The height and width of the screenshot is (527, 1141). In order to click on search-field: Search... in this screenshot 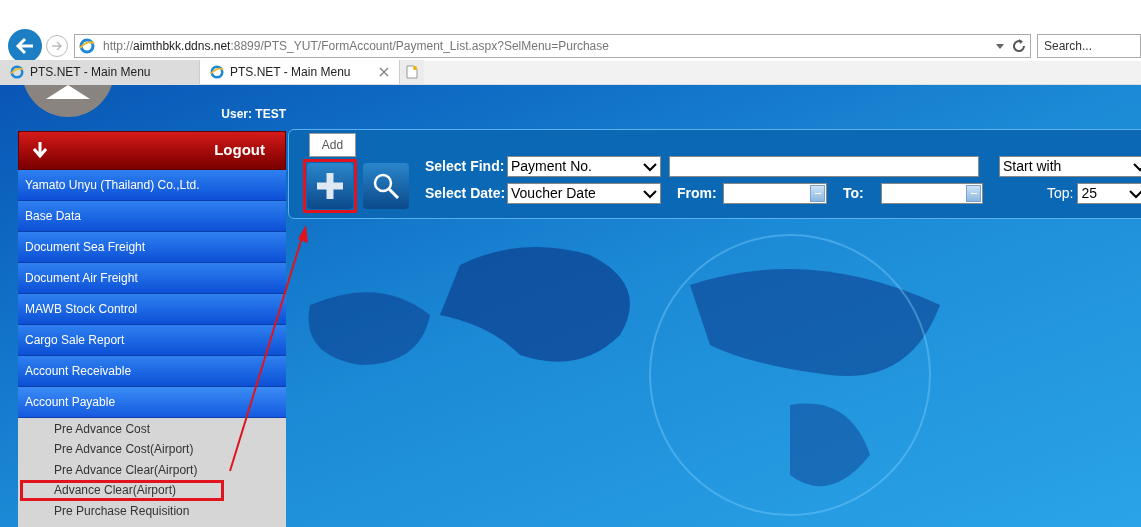, I will do `click(1089, 46)`.